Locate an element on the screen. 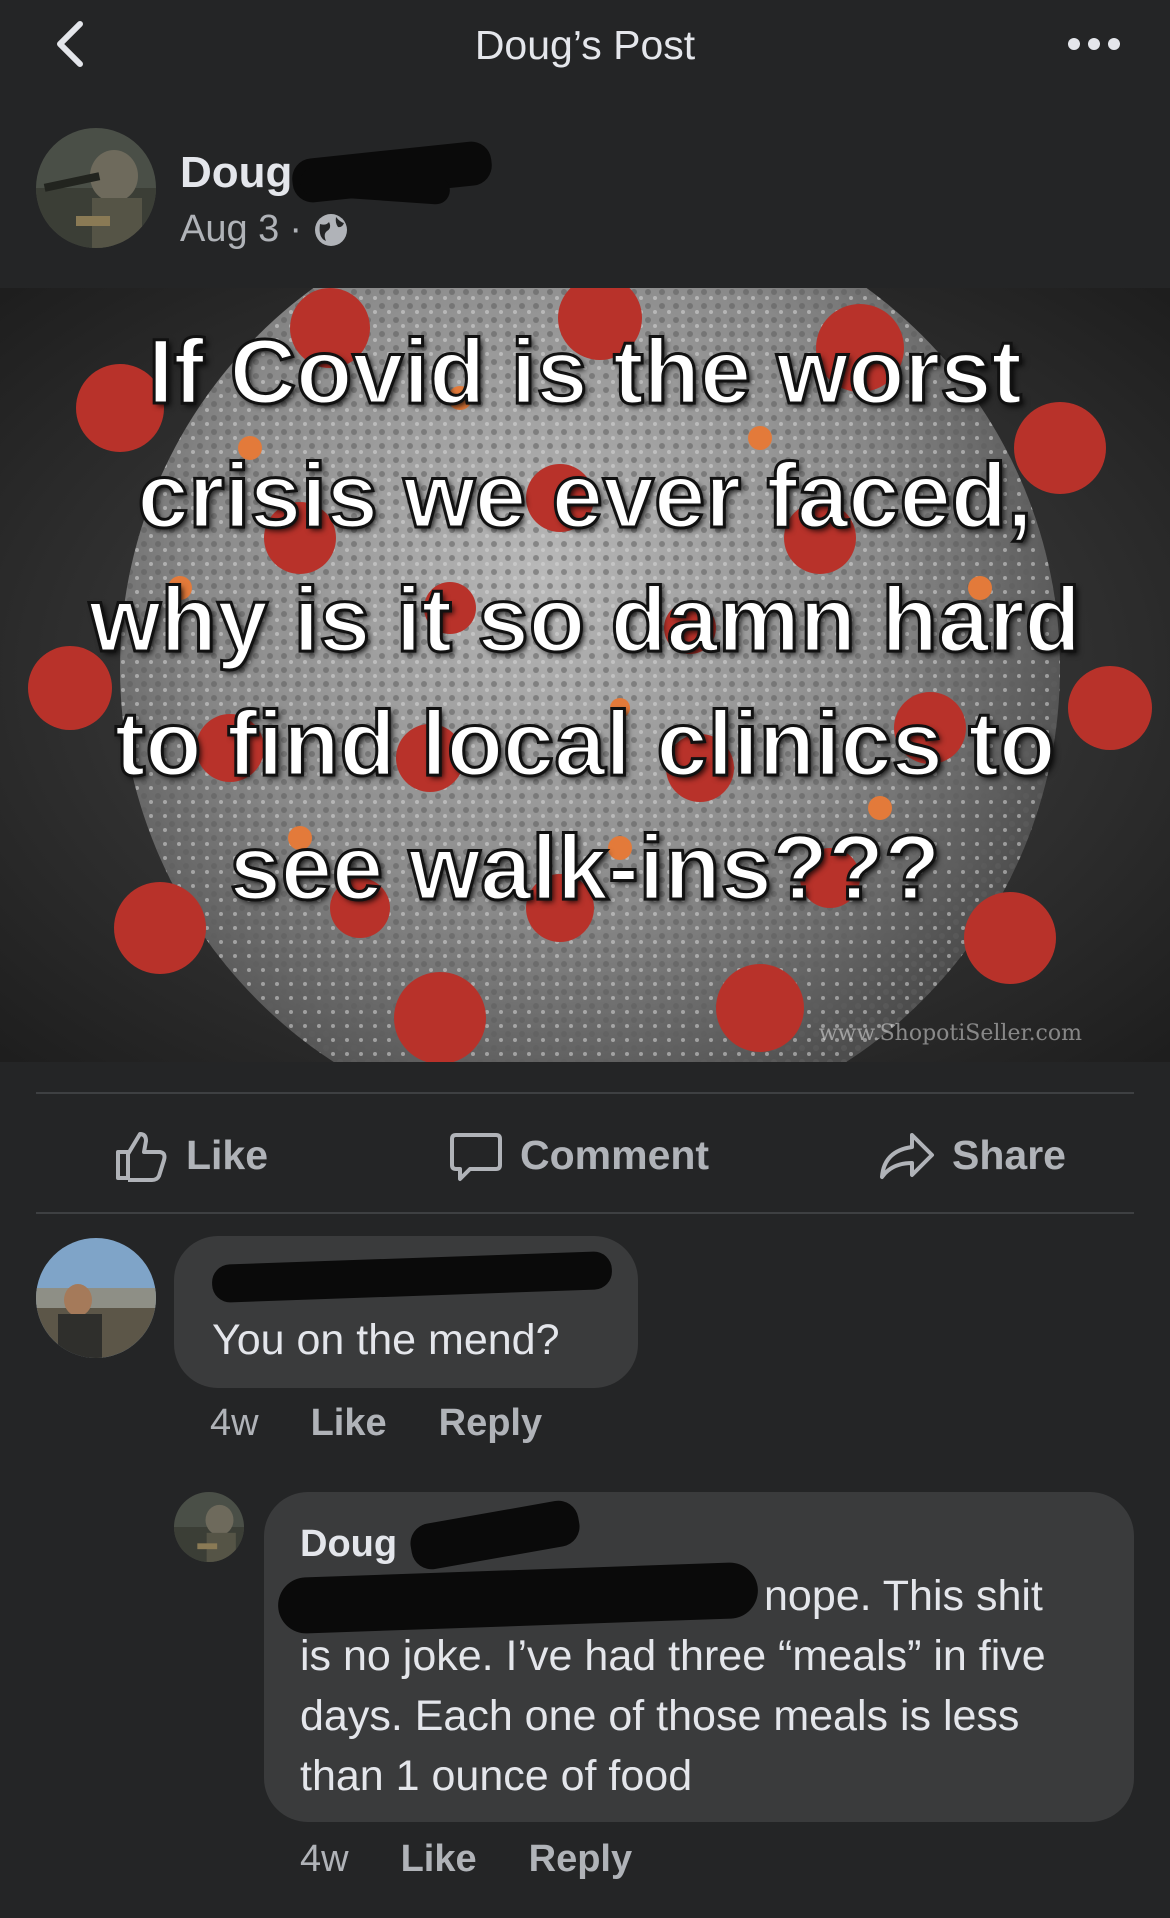 The height and width of the screenshot is (1918, 1170). reply-meta: 4w Like Reply is located at coordinates (466, 1859).